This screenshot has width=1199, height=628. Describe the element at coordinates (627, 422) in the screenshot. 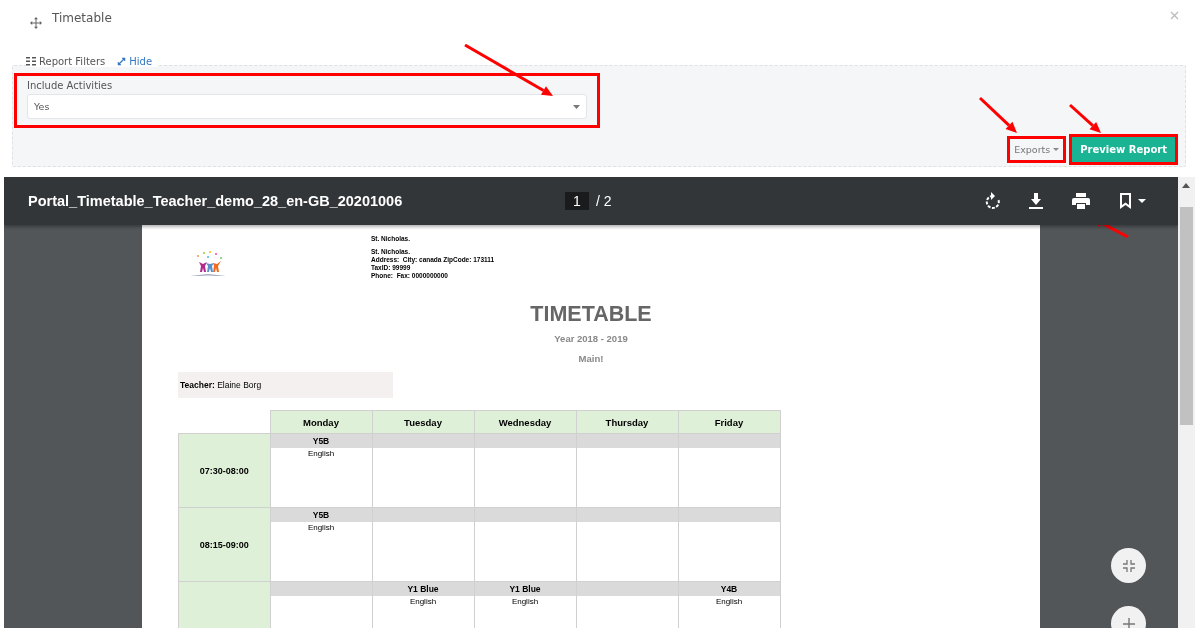

I see `day-header: Thursday` at that location.